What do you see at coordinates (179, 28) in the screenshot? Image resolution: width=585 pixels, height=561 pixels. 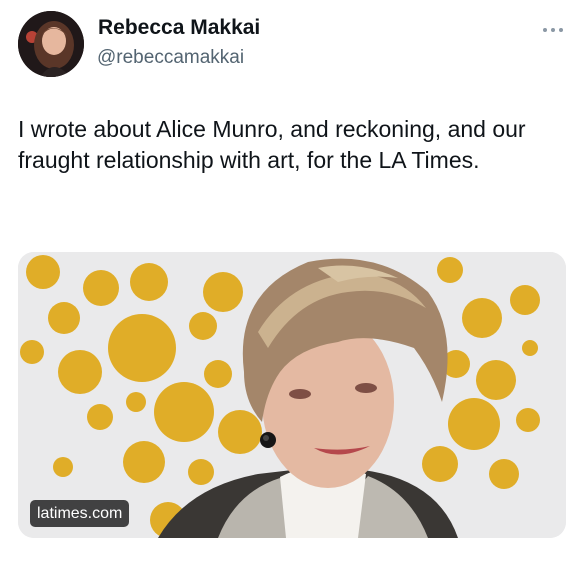 I see `author-display-name: Rebecca Makkai` at bounding box center [179, 28].